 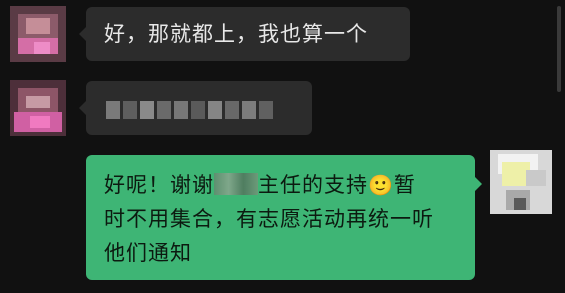 What do you see at coordinates (559, 49) in the screenshot?
I see `scrollbar` at bounding box center [559, 49].